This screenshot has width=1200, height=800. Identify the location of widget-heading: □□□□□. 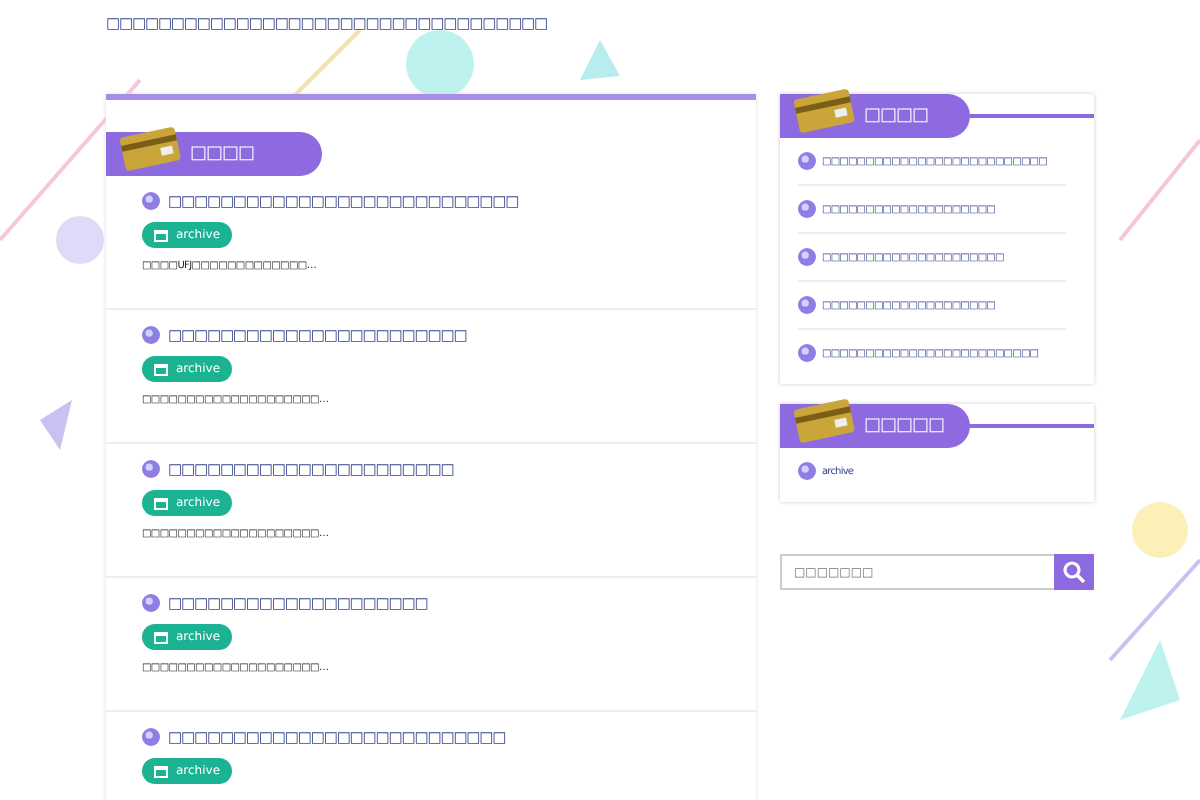
(875, 426).